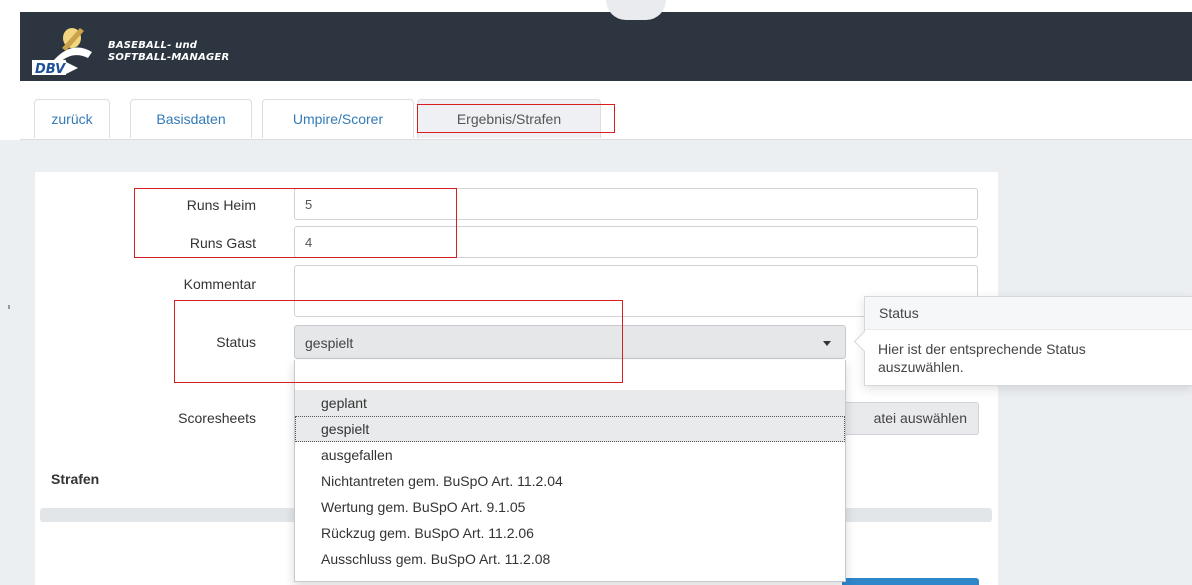  I want to click on dbv-logo: DBV BASEBALL- und SOFTBALL-MANAGER, so click(137, 49).